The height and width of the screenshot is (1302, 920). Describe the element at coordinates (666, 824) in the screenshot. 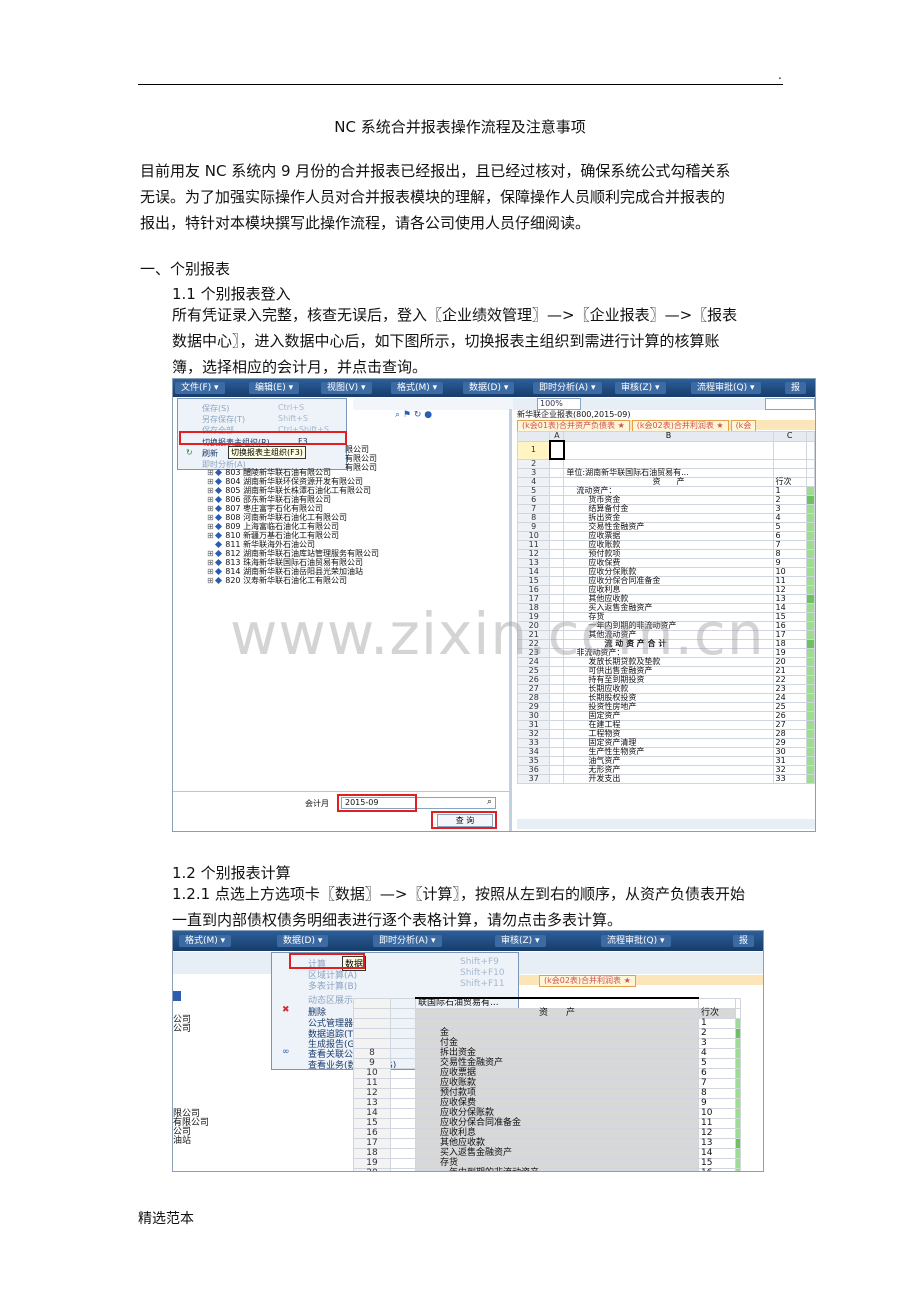

I see `horizontal-scrollbar` at that location.